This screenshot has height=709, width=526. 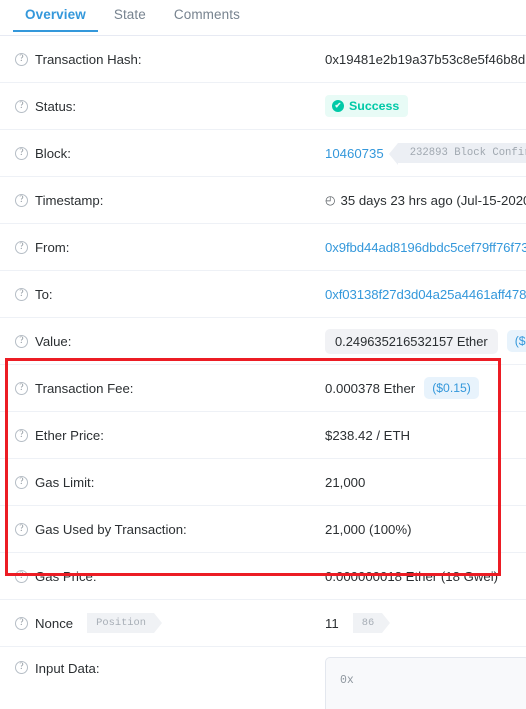 I want to click on gas-limit-value: 21,000, so click(x=345, y=482).